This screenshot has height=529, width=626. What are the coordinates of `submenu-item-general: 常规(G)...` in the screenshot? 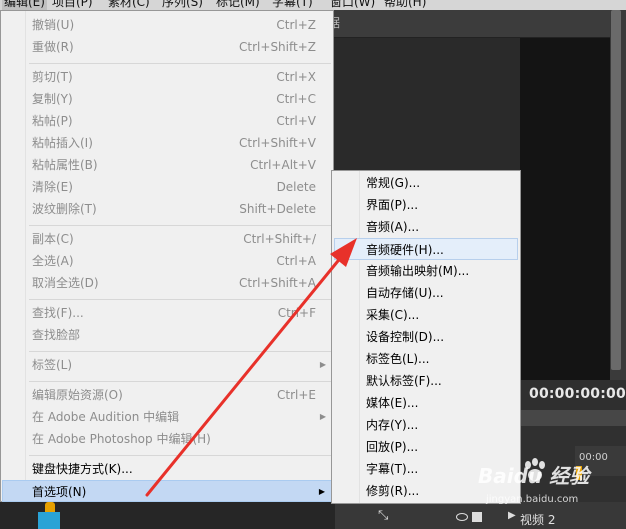 It's located at (426, 183).